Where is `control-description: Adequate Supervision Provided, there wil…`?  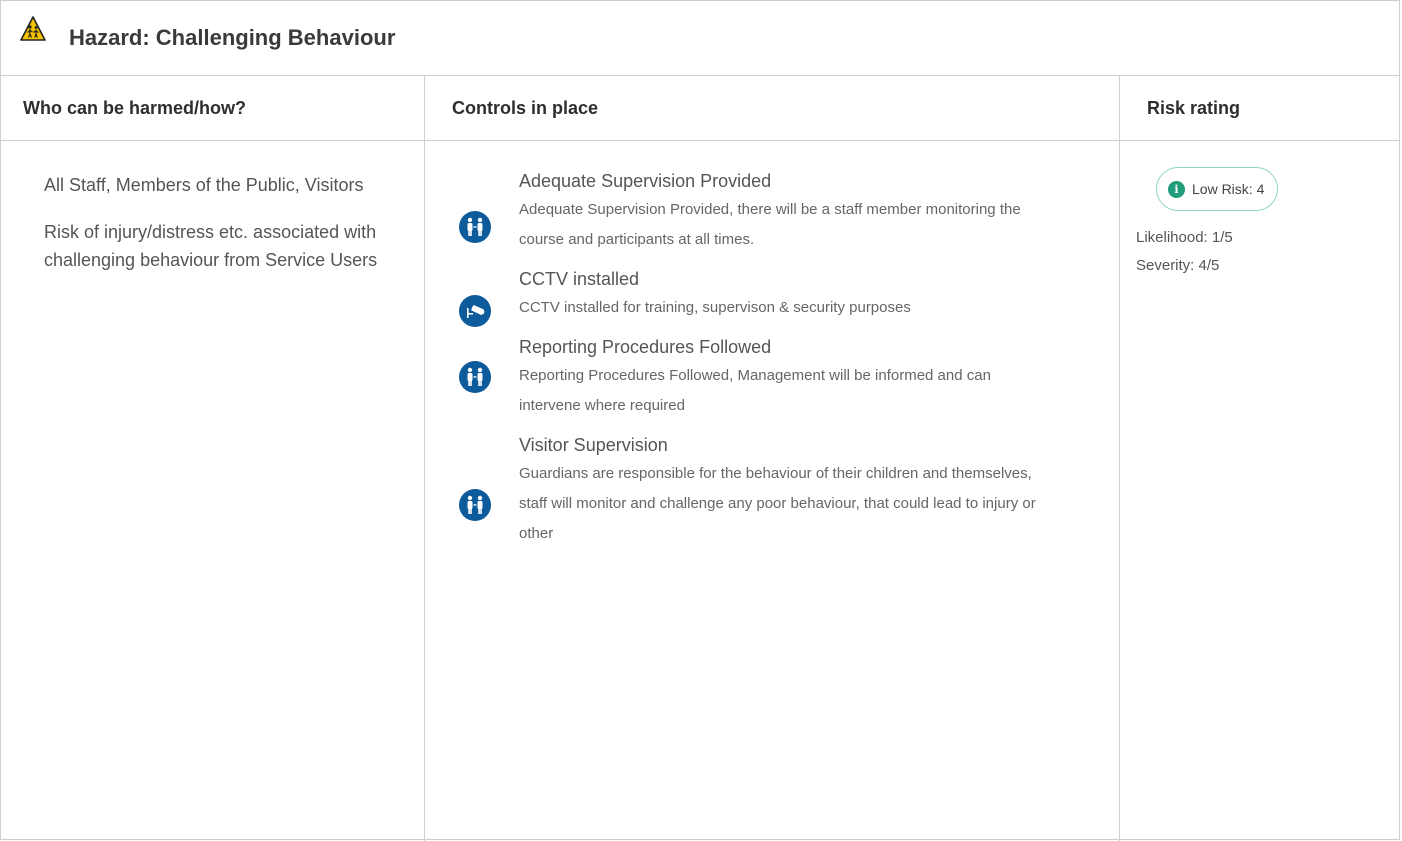
control-description: Adequate Supervision Provided, there wil… is located at coordinates (770, 224).